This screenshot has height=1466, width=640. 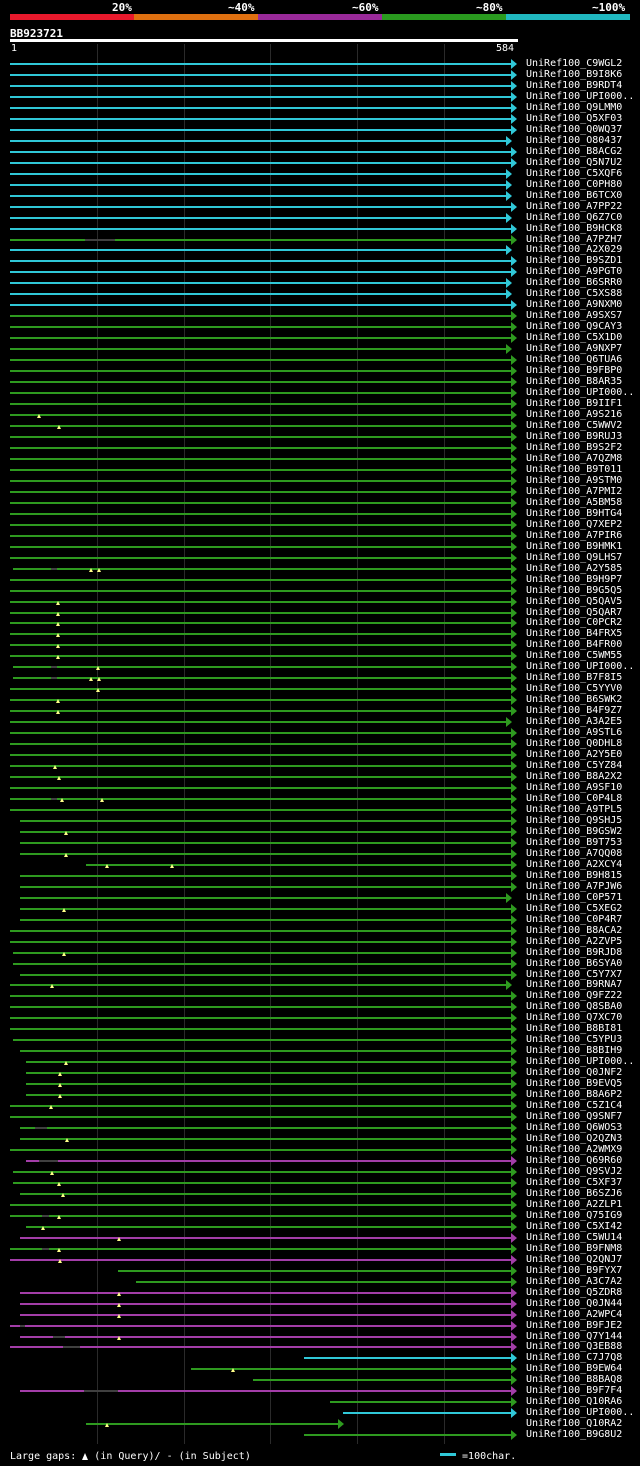 I want to click on hit-label: UniRef100_B9I8K6, so click(x=574, y=74).